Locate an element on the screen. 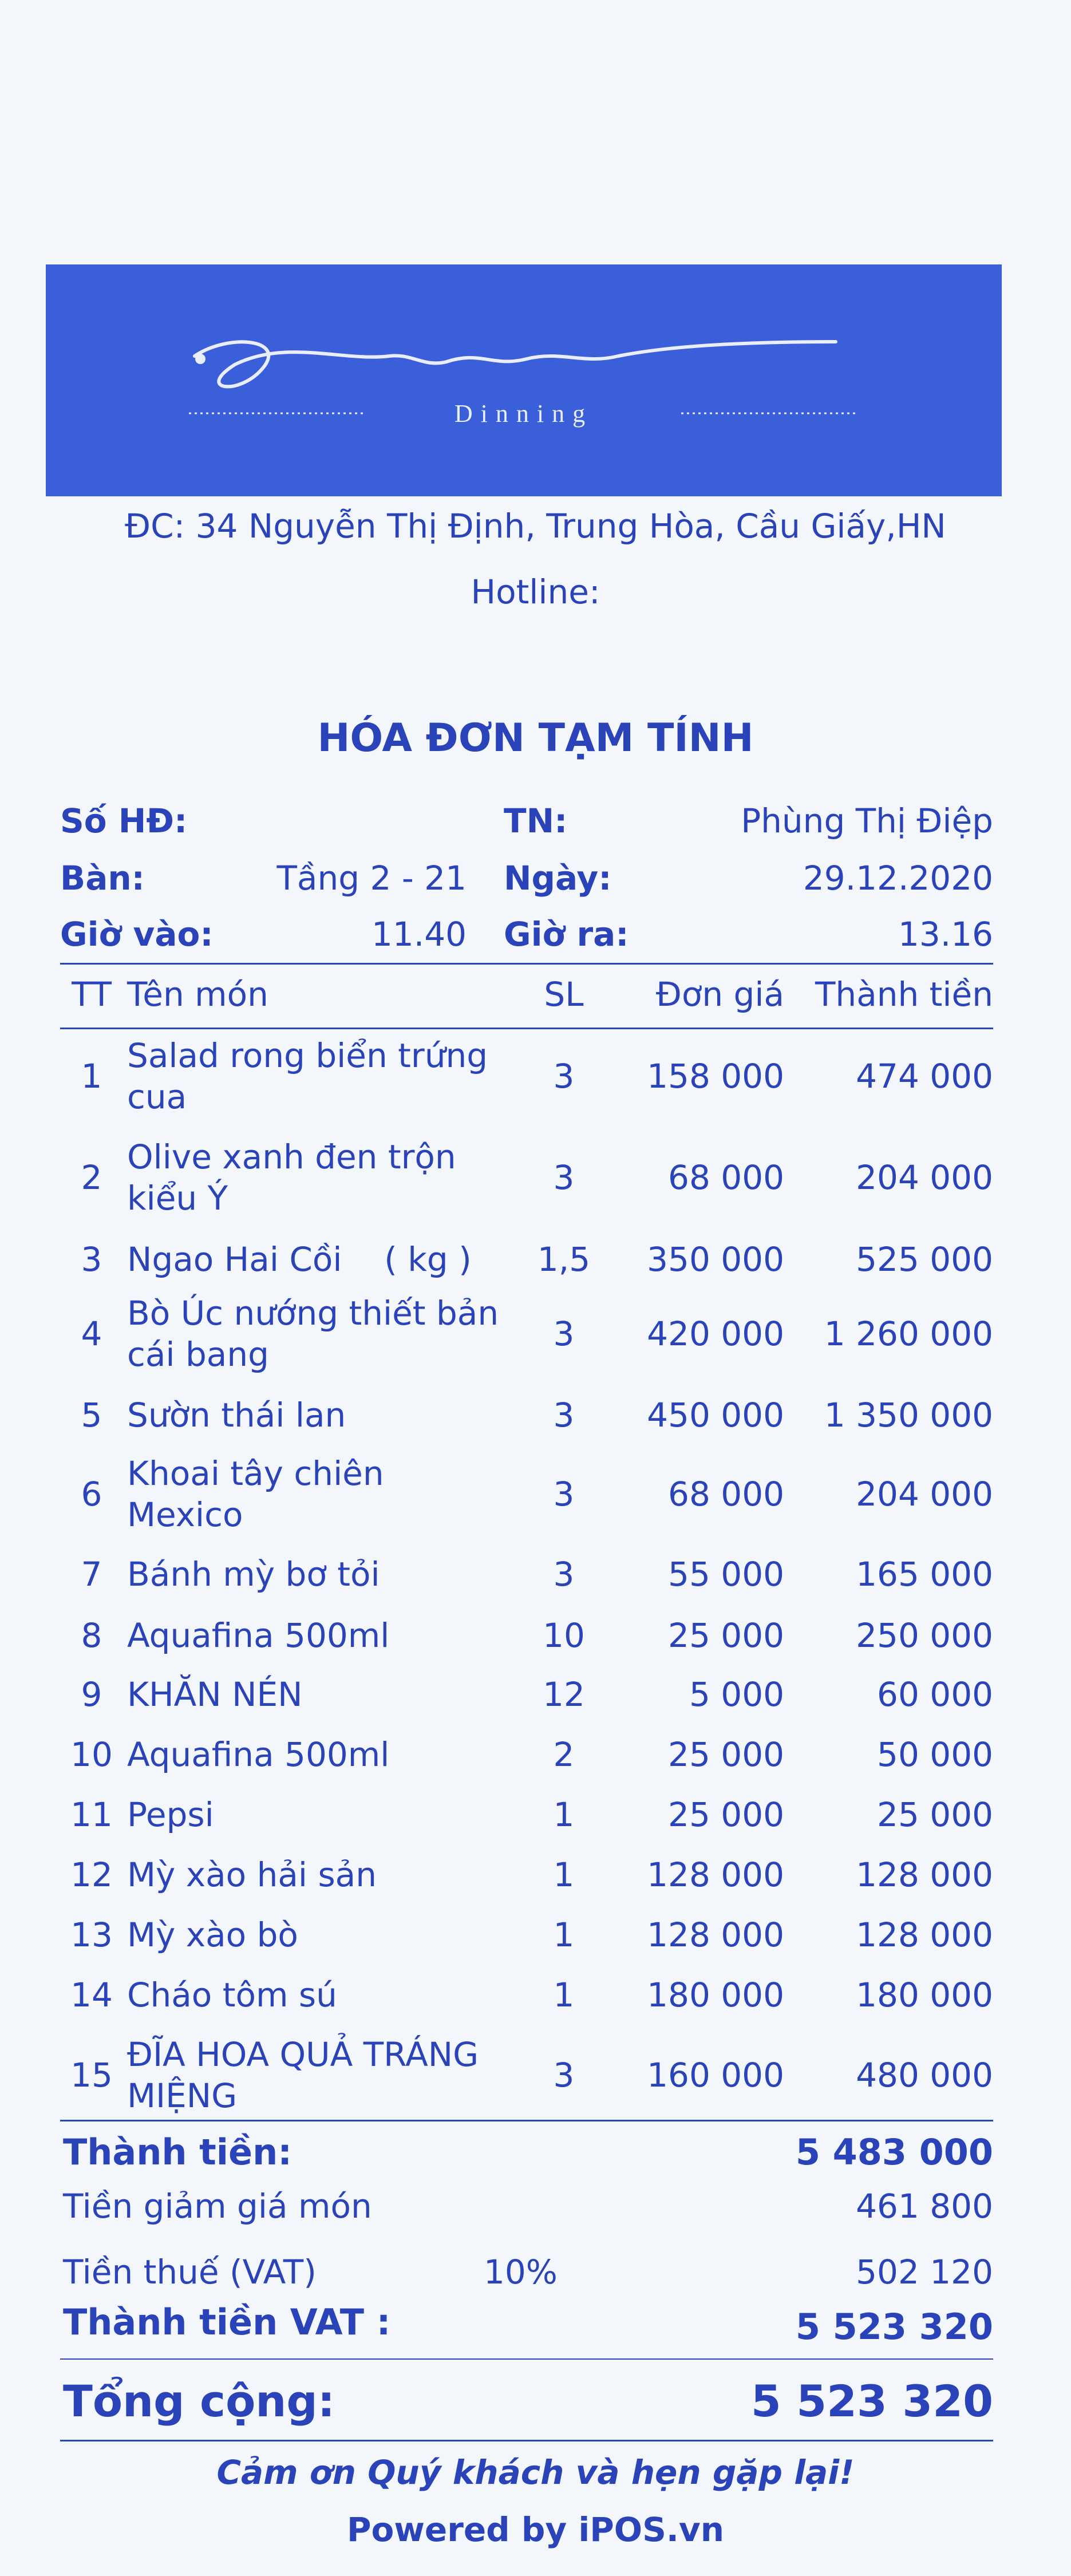 This screenshot has width=1071, height=2576. item-index: 6 is located at coordinates (92, 1494).